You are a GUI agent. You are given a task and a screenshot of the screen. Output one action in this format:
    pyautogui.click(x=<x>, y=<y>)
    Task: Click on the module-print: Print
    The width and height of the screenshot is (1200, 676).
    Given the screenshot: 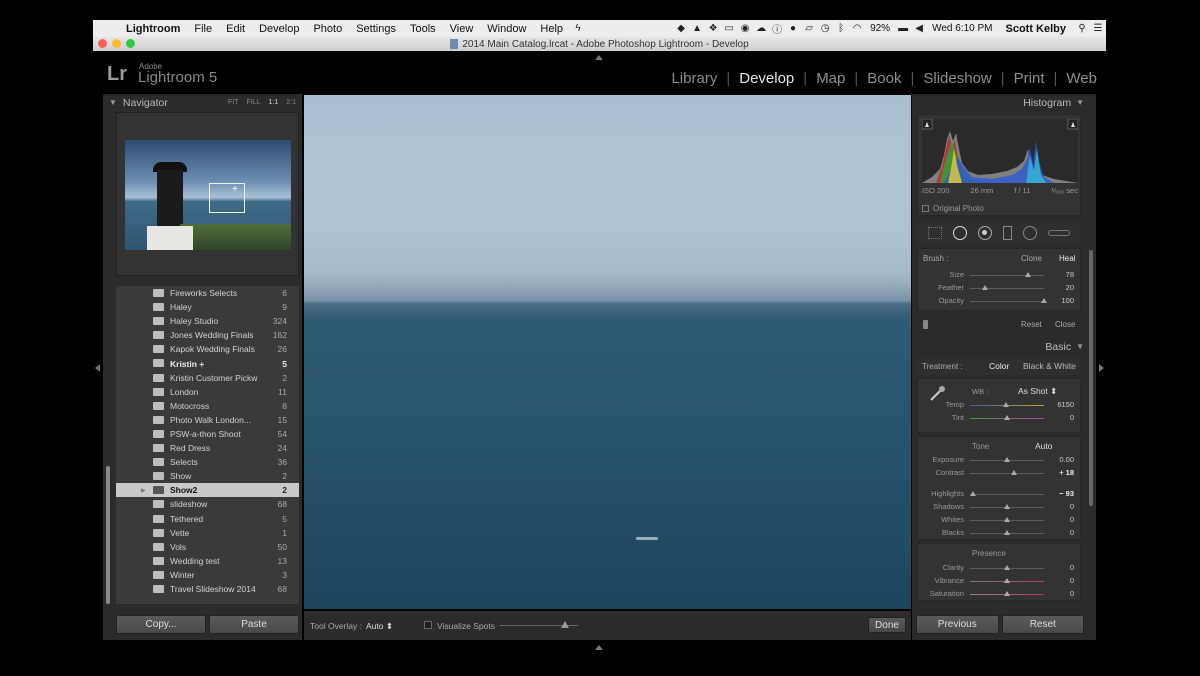 What is the action you would take?
    pyautogui.click(x=1029, y=78)
    